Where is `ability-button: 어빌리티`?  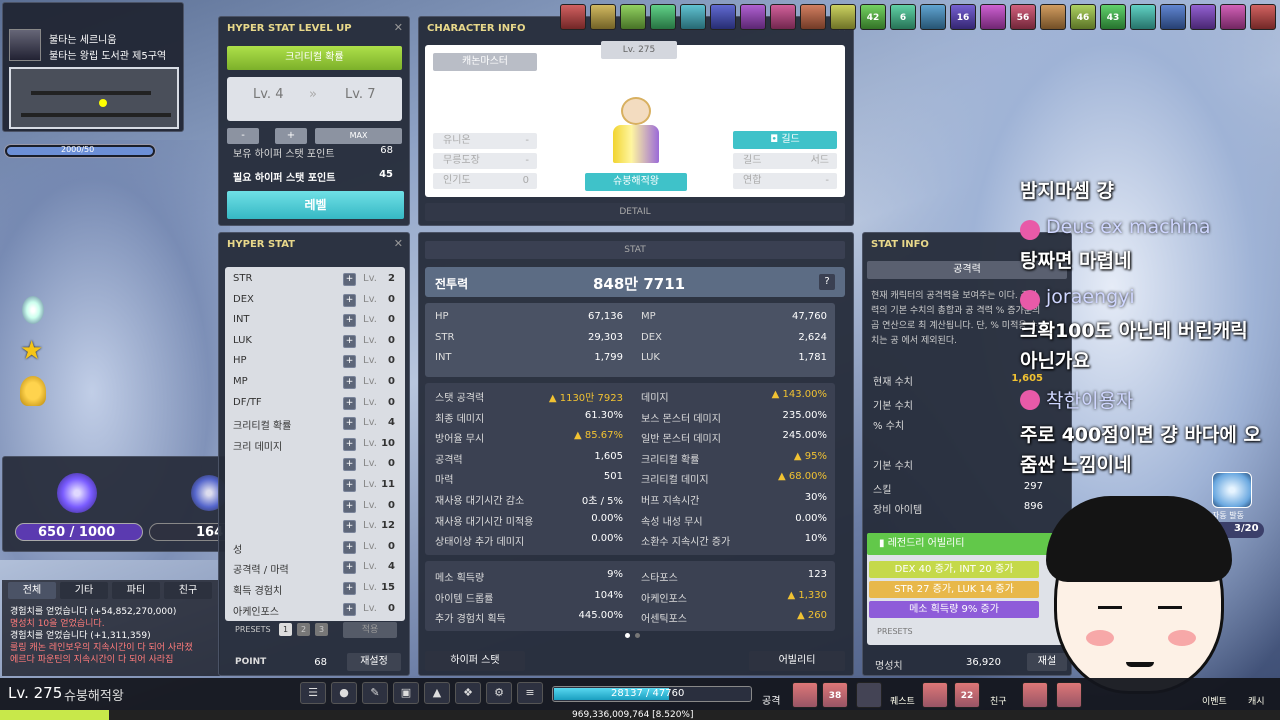 ability-button: 어빌리티 is located at coordinates (797, 661).